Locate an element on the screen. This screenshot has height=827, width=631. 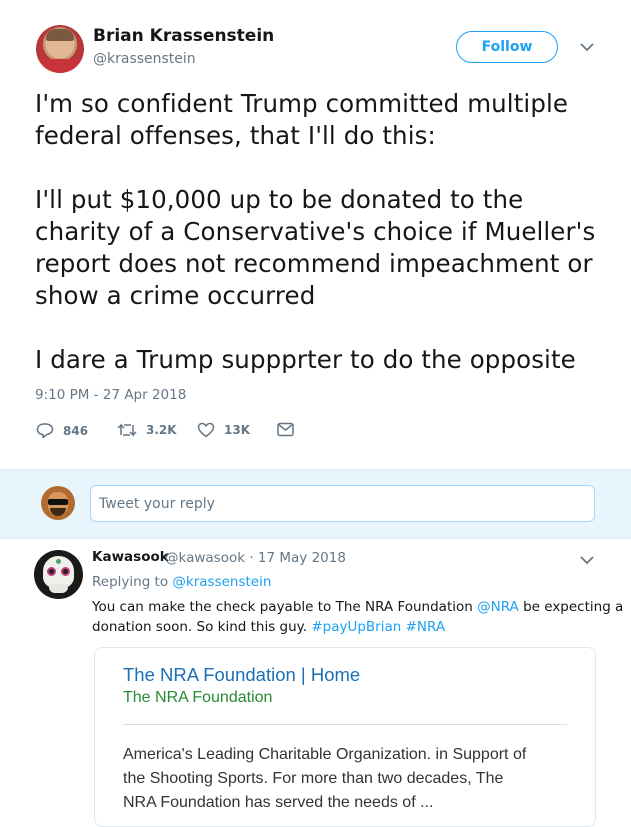
message-icon is located at coordinates (285, 429).